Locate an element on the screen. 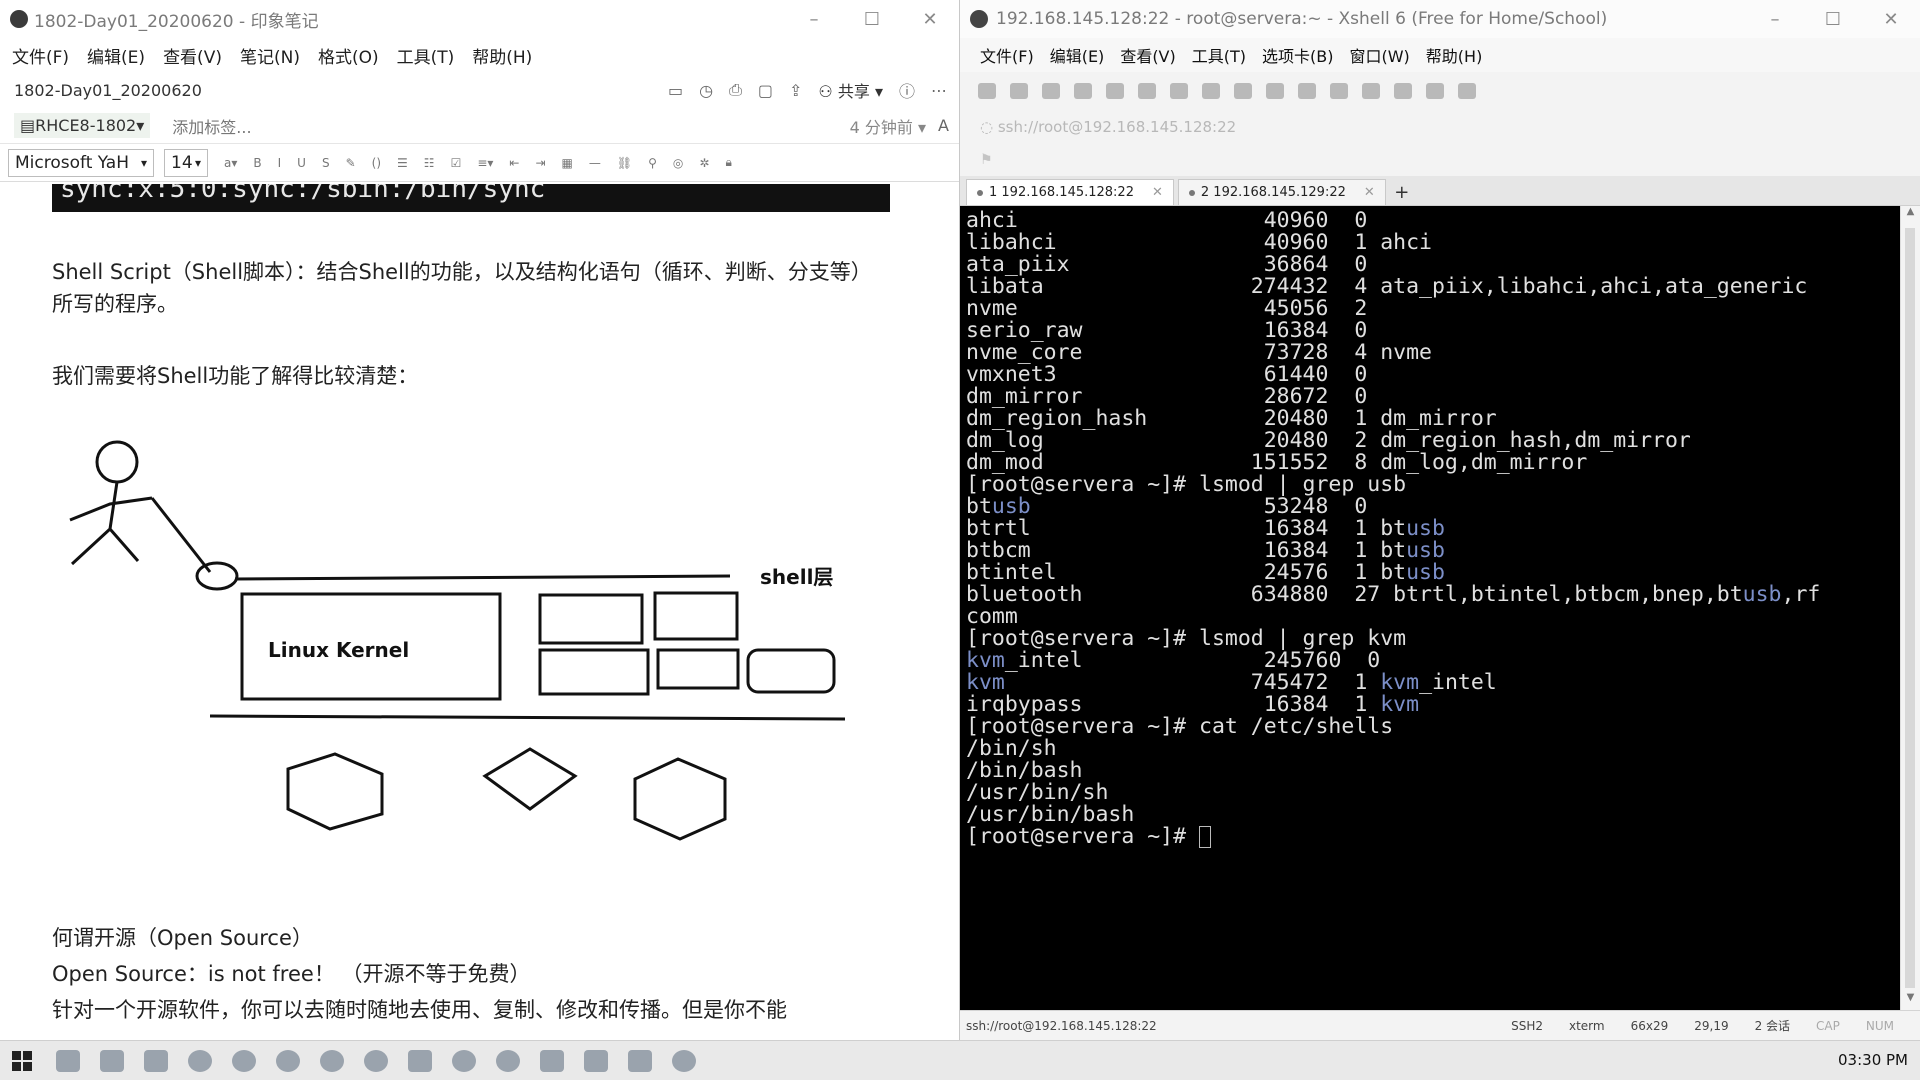 The width and height of the screenshot is (1920, 1080). terminal-scrollbar: ▲ ▼ is located at coordinates (1910, 608).